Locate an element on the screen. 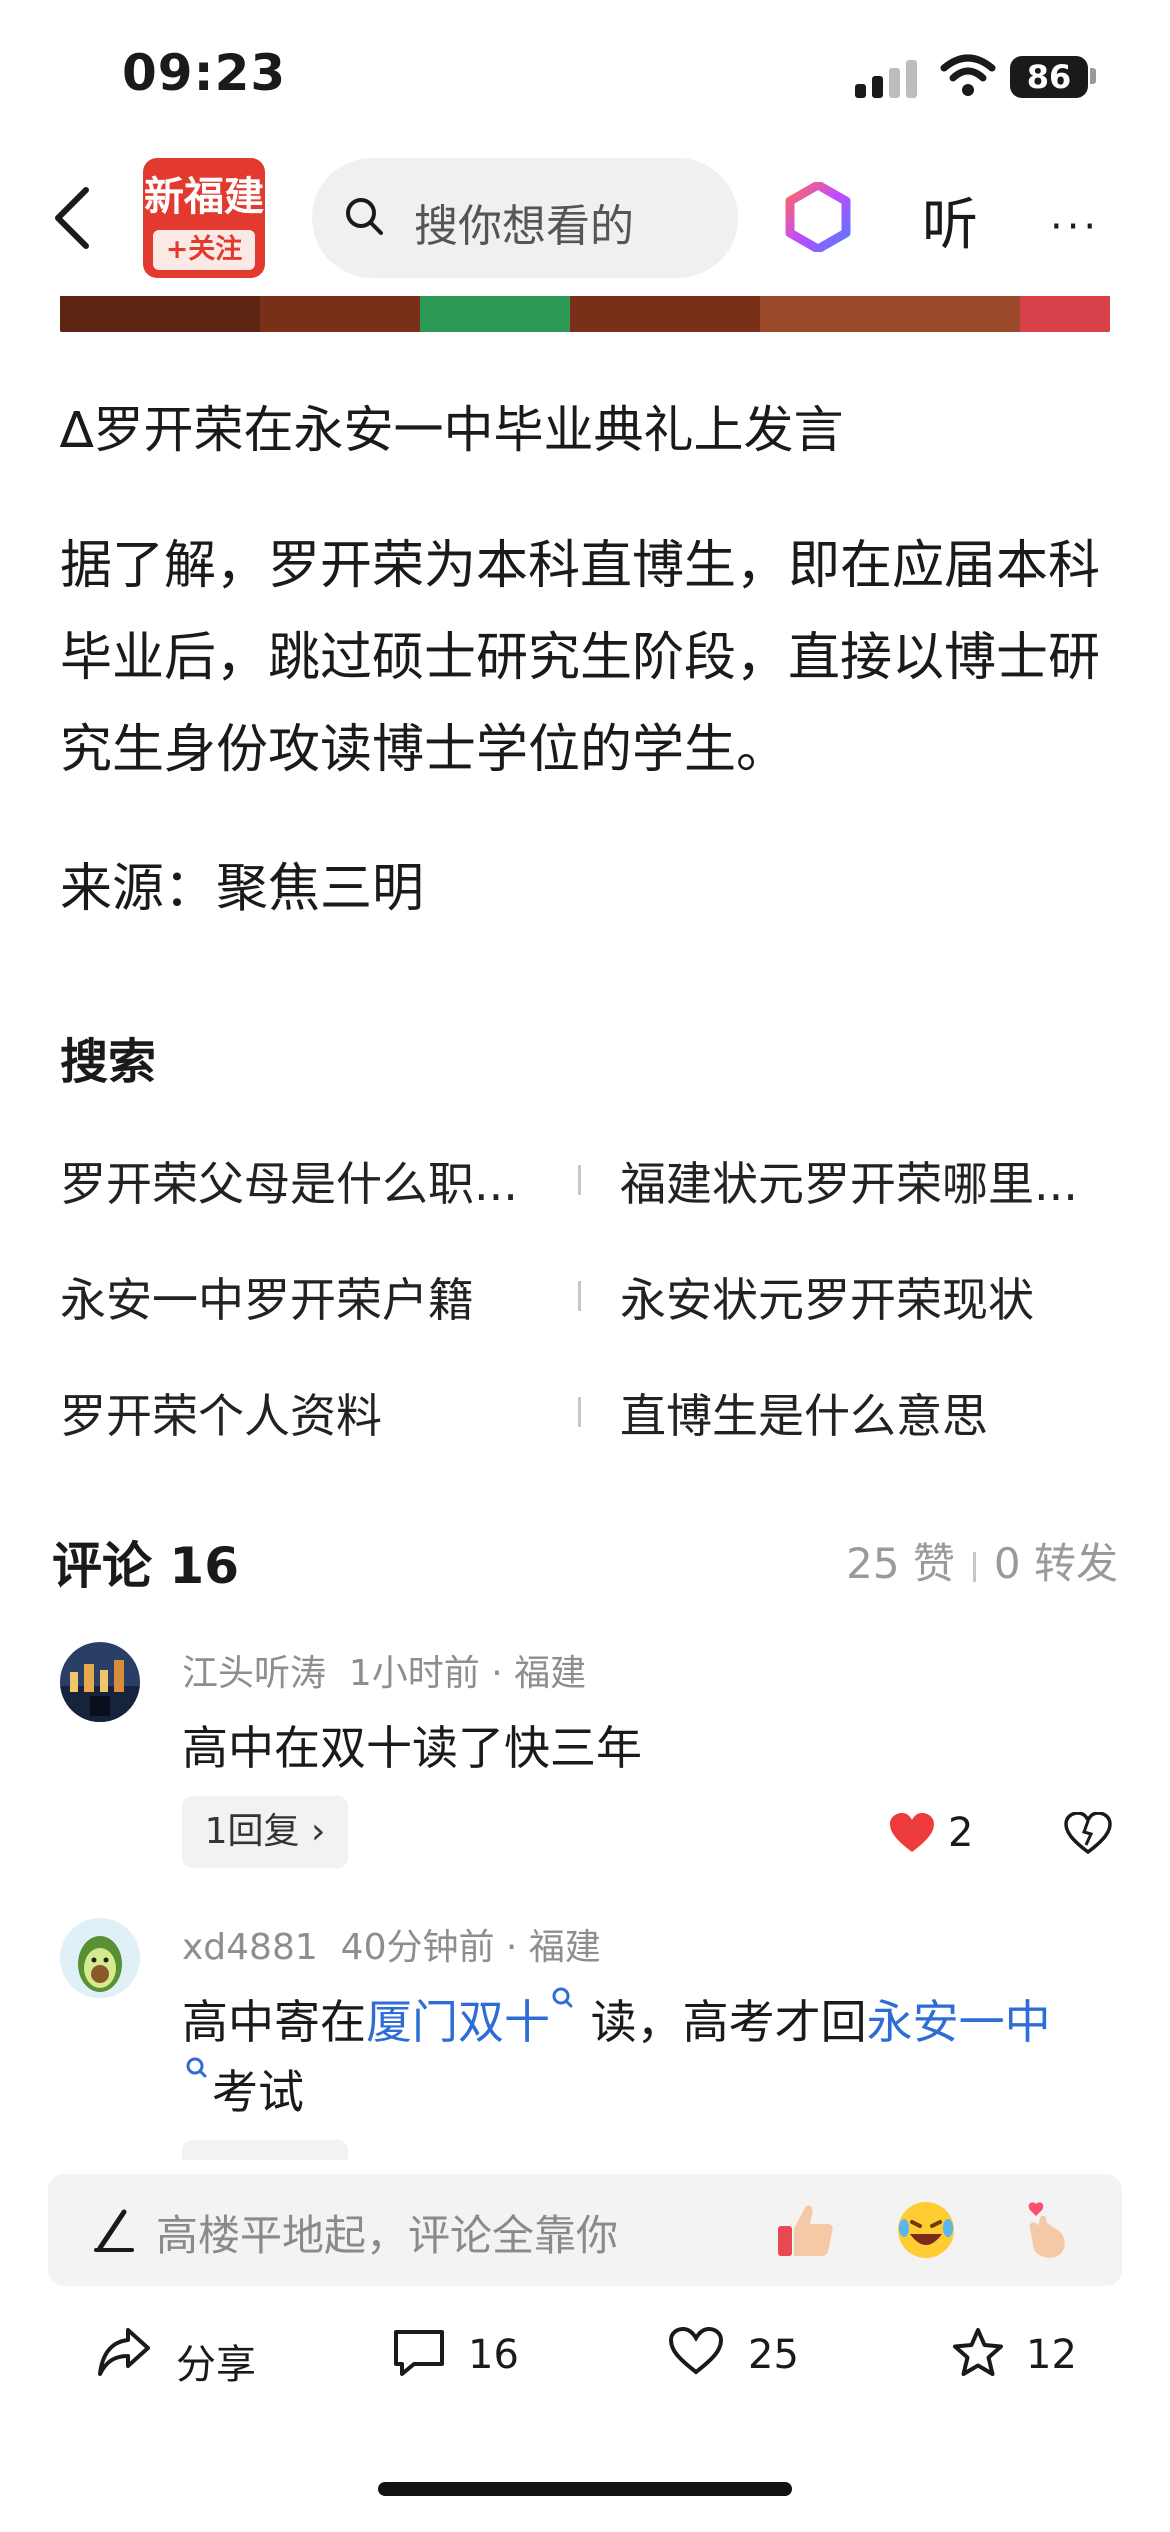 This screenshot has height=2532, width=1170. comment-text: 高中寄在厦门双十 读，高考才回永安一中 is located at coordinates (616, 2019).